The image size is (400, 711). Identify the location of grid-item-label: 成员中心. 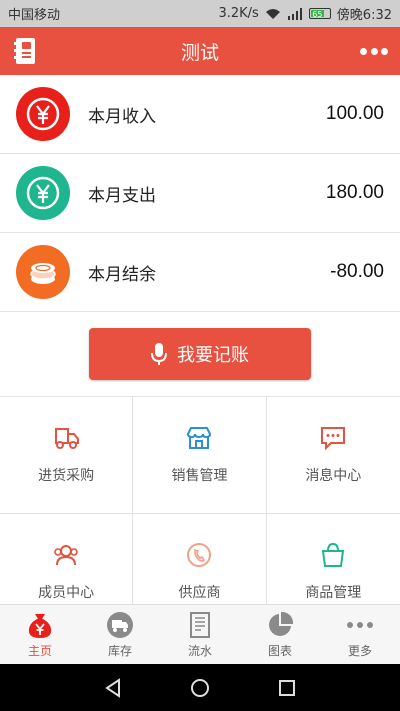
(66, 593).